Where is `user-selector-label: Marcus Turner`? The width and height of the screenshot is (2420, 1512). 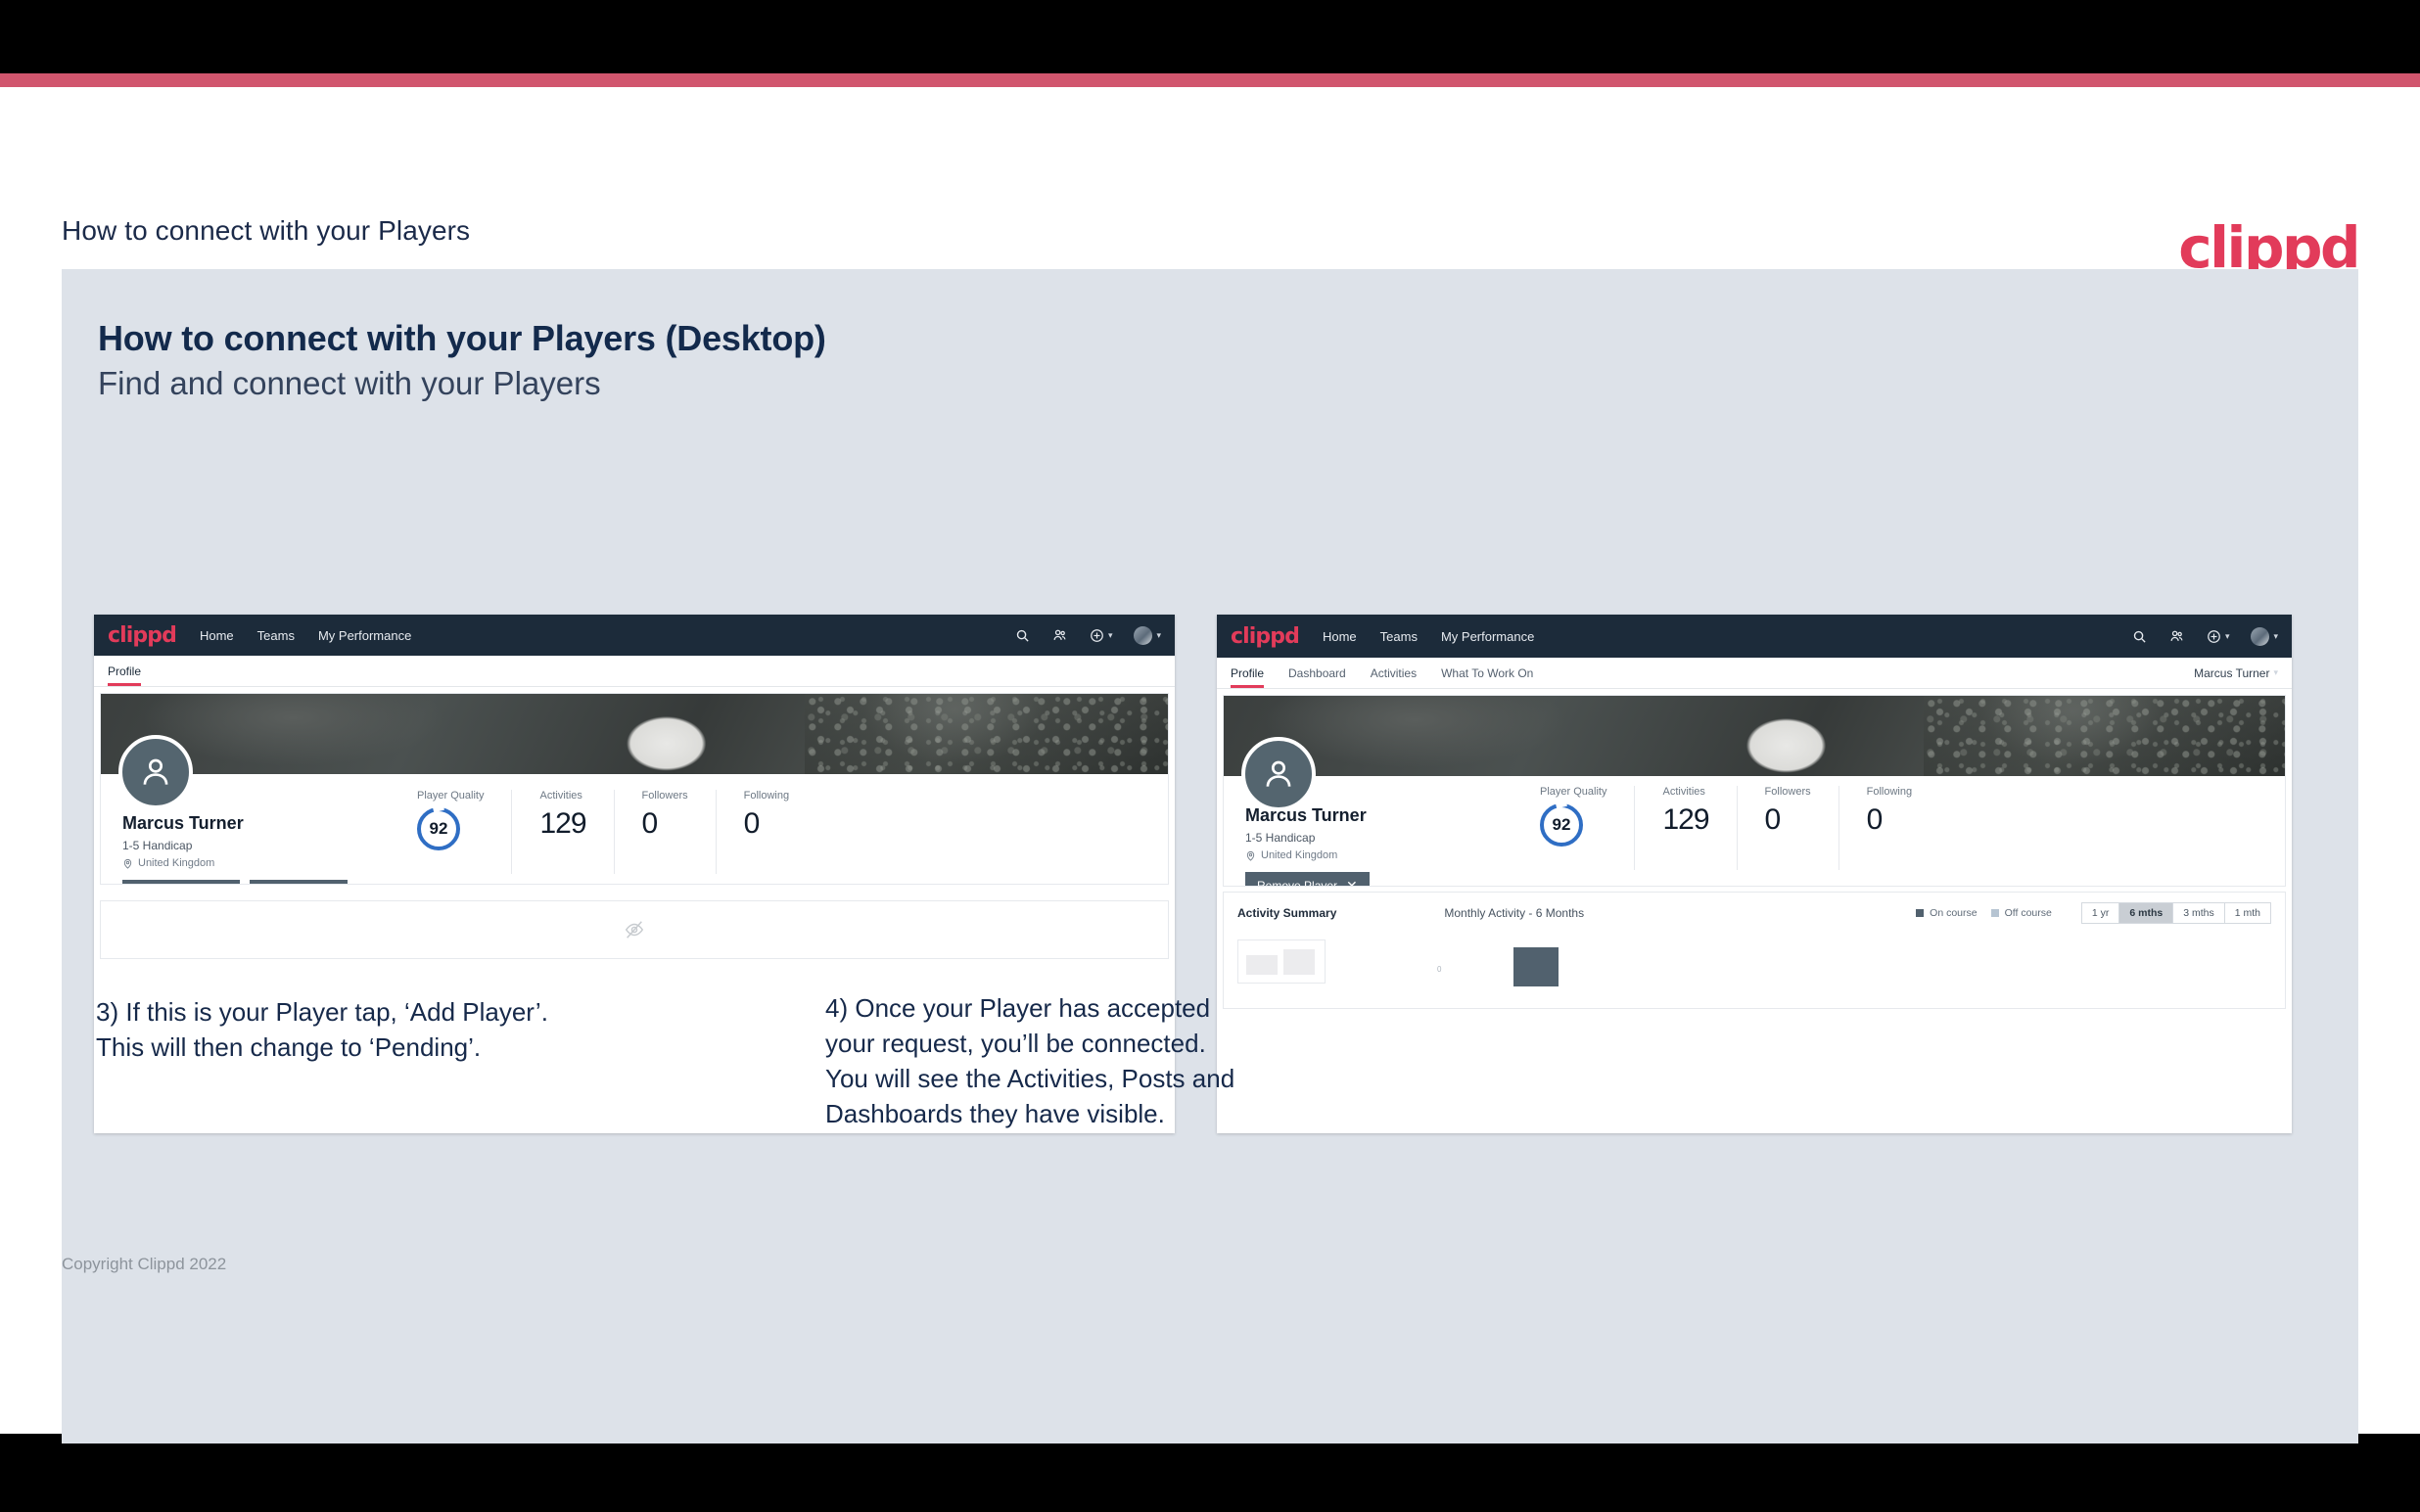 user-selector-label: Marcus Turner is located at coordinates (2232, 672).